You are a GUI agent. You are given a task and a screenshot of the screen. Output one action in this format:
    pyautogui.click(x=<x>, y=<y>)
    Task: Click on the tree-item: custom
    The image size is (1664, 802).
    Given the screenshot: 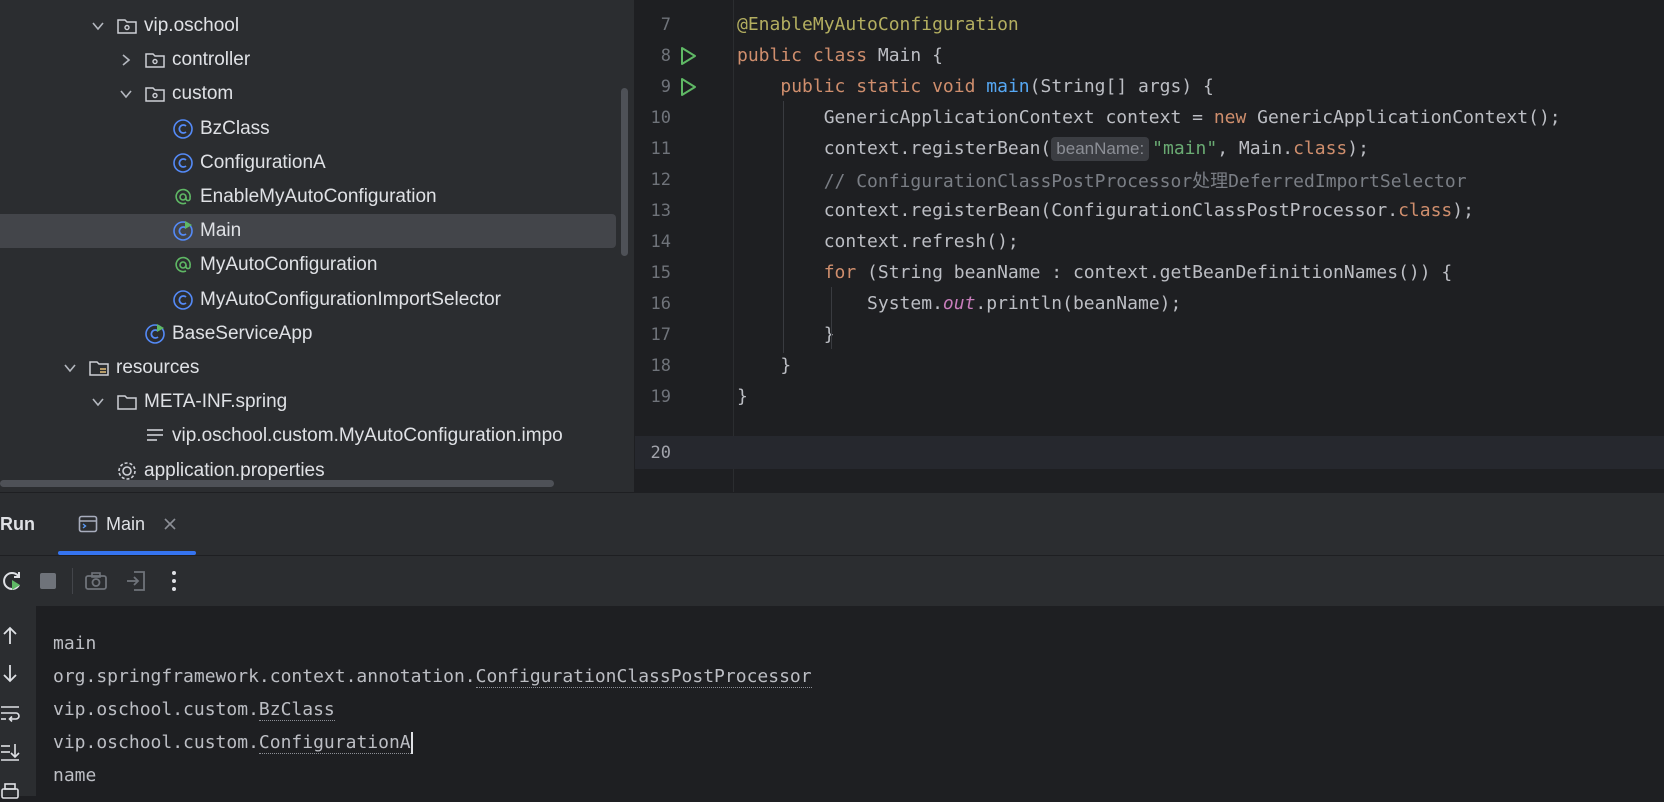 What is the action you would take?
    pyautogui.click(x=308, y=94)
    